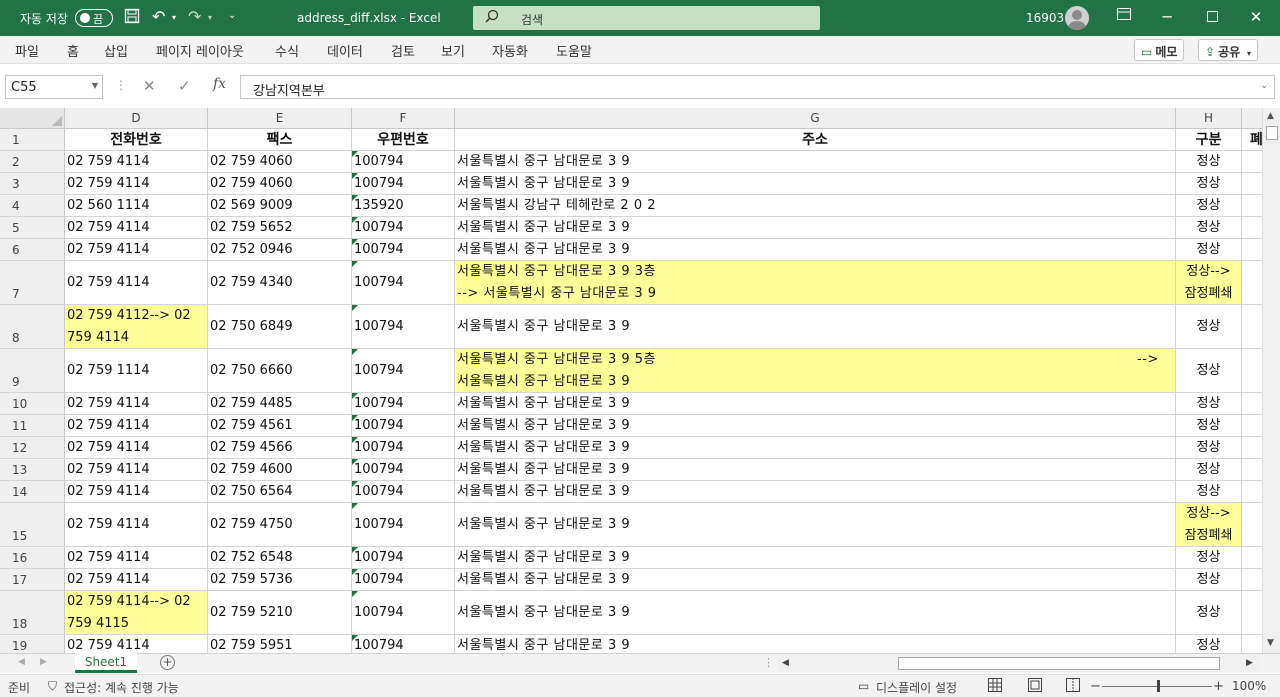 The height and width of the screenshot is (697, 1280). What do you see at coordinates (646, 18) in the screenshot?
I see `search-box: 검색` at bounding box center [646, 18].